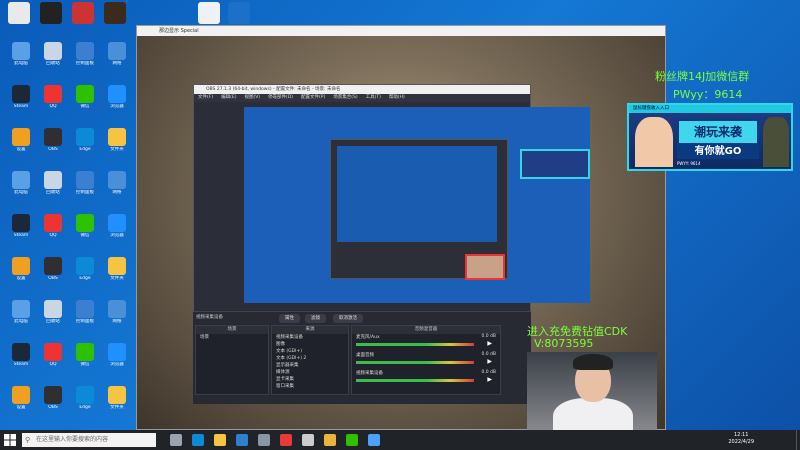 The image size is (800, 450). Describe the element at coordinates (374, 440) in the screenshot. I see `qq-icon` at that location.